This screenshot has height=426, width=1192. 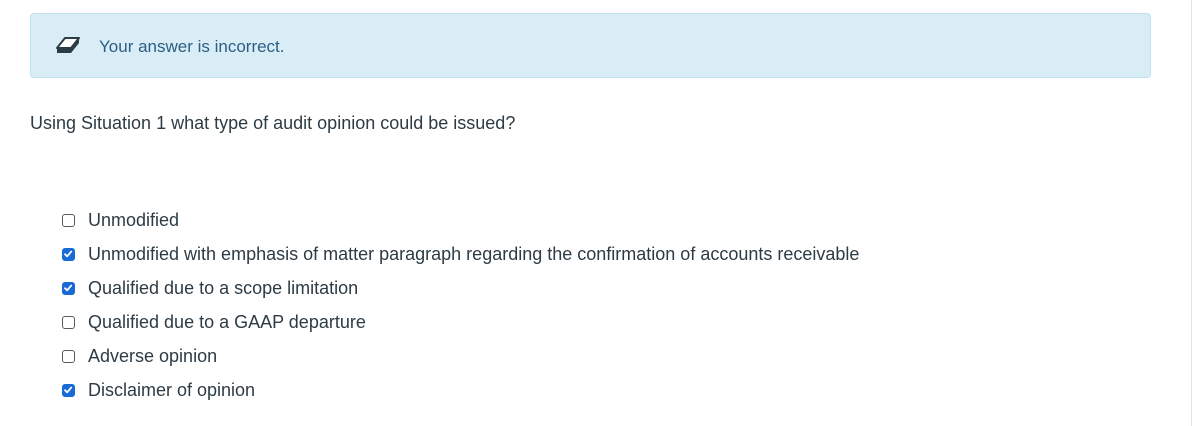 What do you see at coordinates (192, 46) in the screenshot?
I see `feedback-message: Your answer is incorrect.` at bounding box center [192, 46].